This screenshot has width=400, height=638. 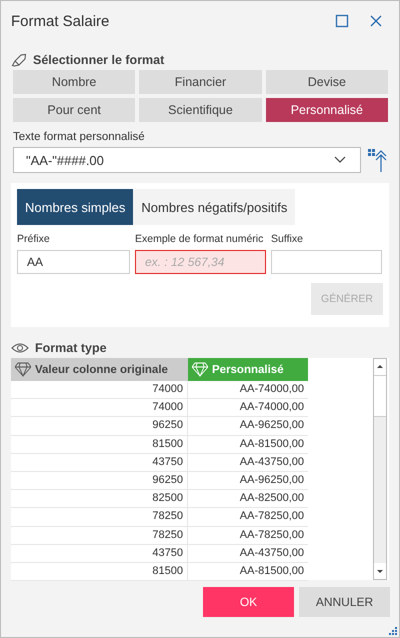 I want to click on close-button, so click(x=376, y=21).